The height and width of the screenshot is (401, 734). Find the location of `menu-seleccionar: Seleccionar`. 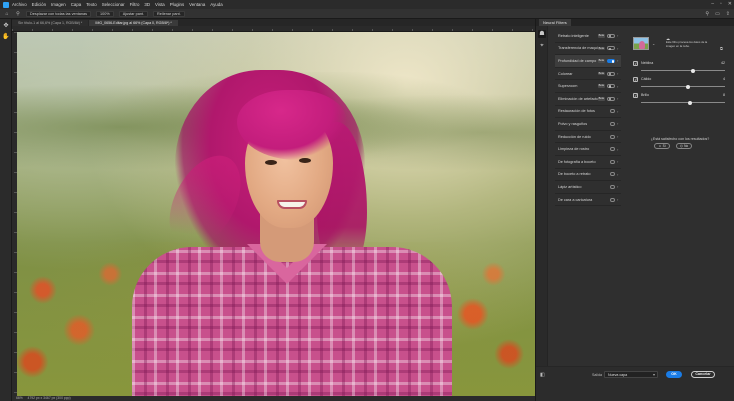

menu-seleccionar: Seleccionar is located at coordinates (113, 4).